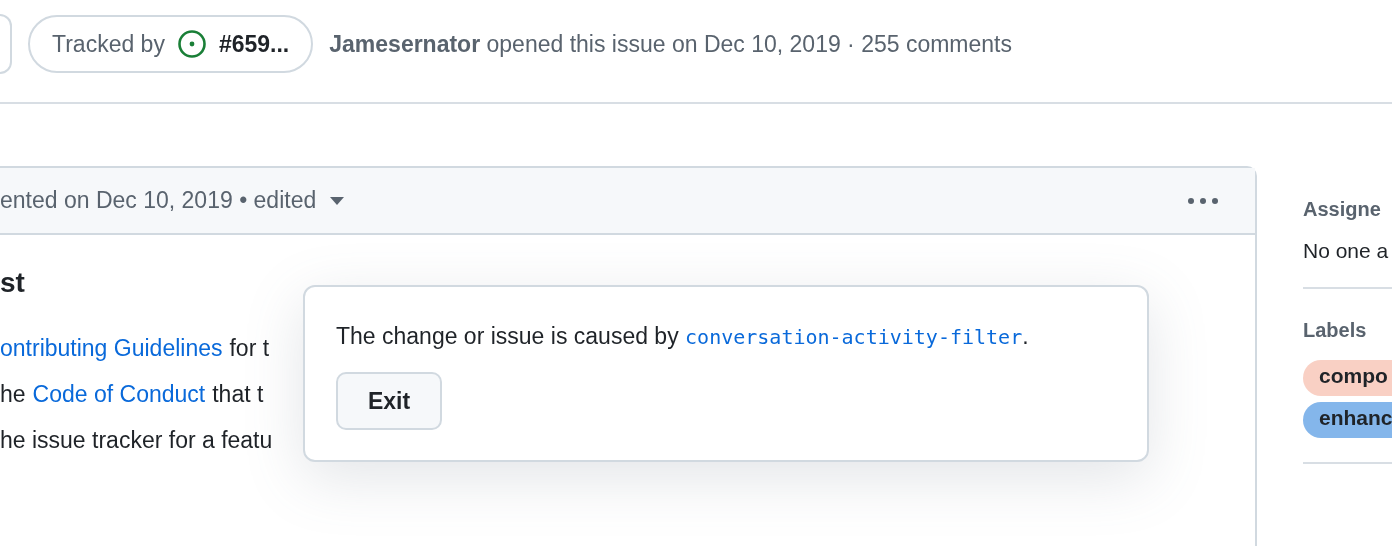  Describe the element at coordinates (108, 44) in the screenshot. I see `tracked-by-label: Tracked by` at that location.